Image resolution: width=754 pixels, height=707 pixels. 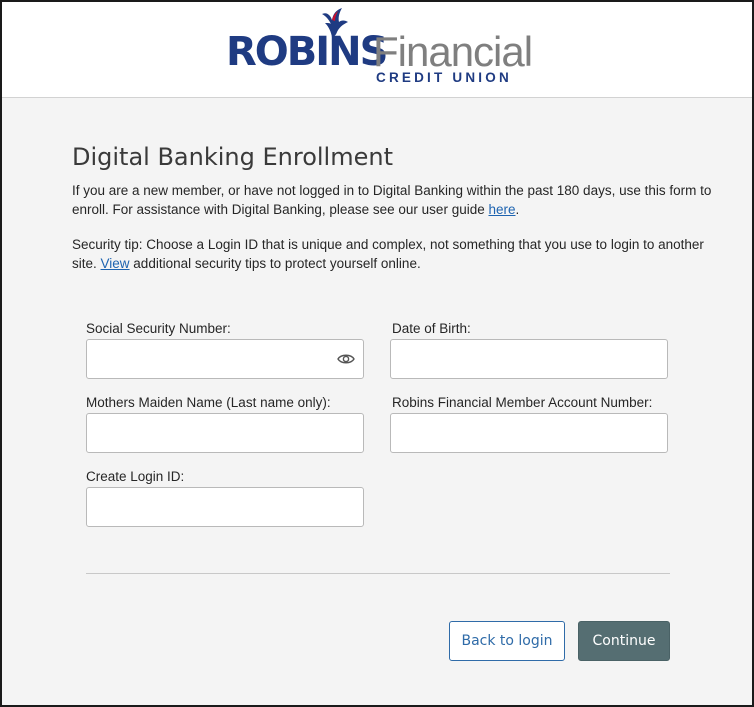 I want to click on account-number-field, so click(x=529, y=433).